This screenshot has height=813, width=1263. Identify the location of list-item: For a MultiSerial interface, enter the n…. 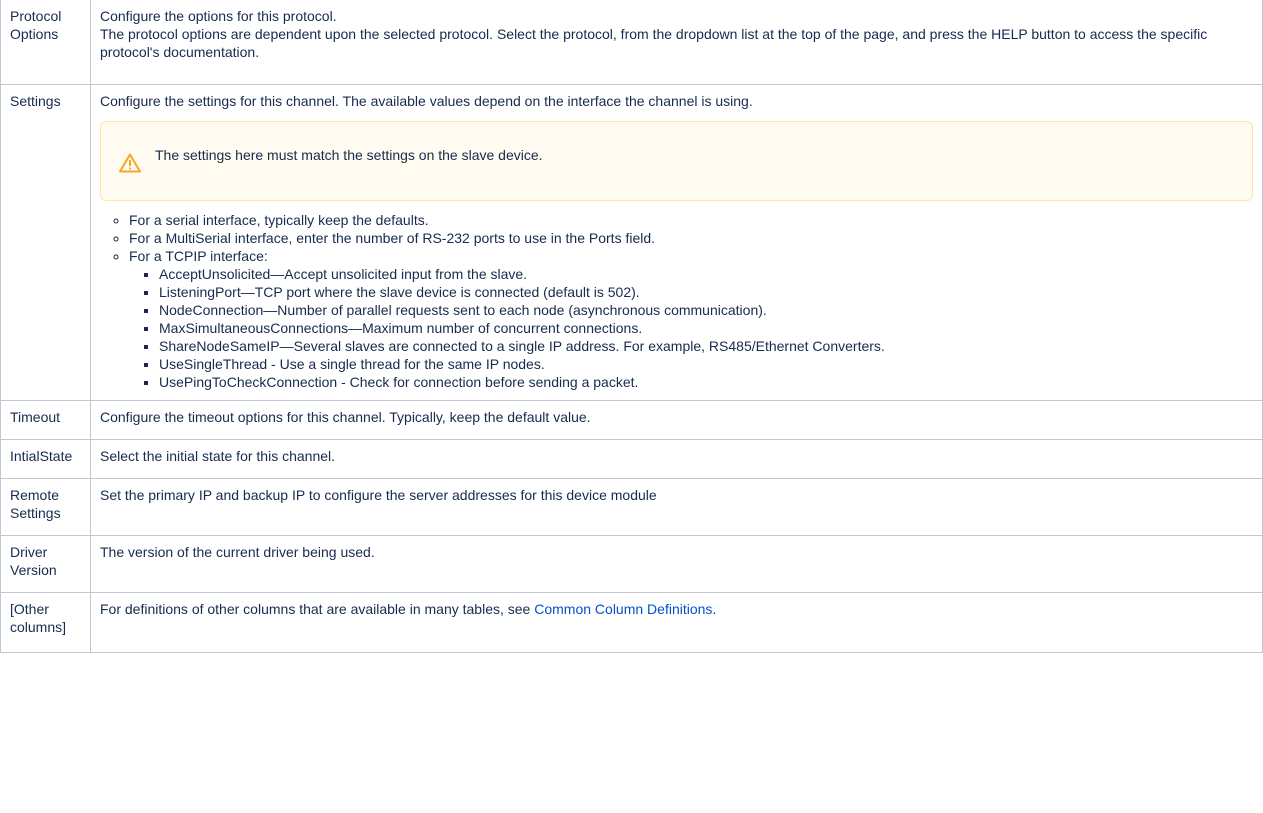
(691, 238).